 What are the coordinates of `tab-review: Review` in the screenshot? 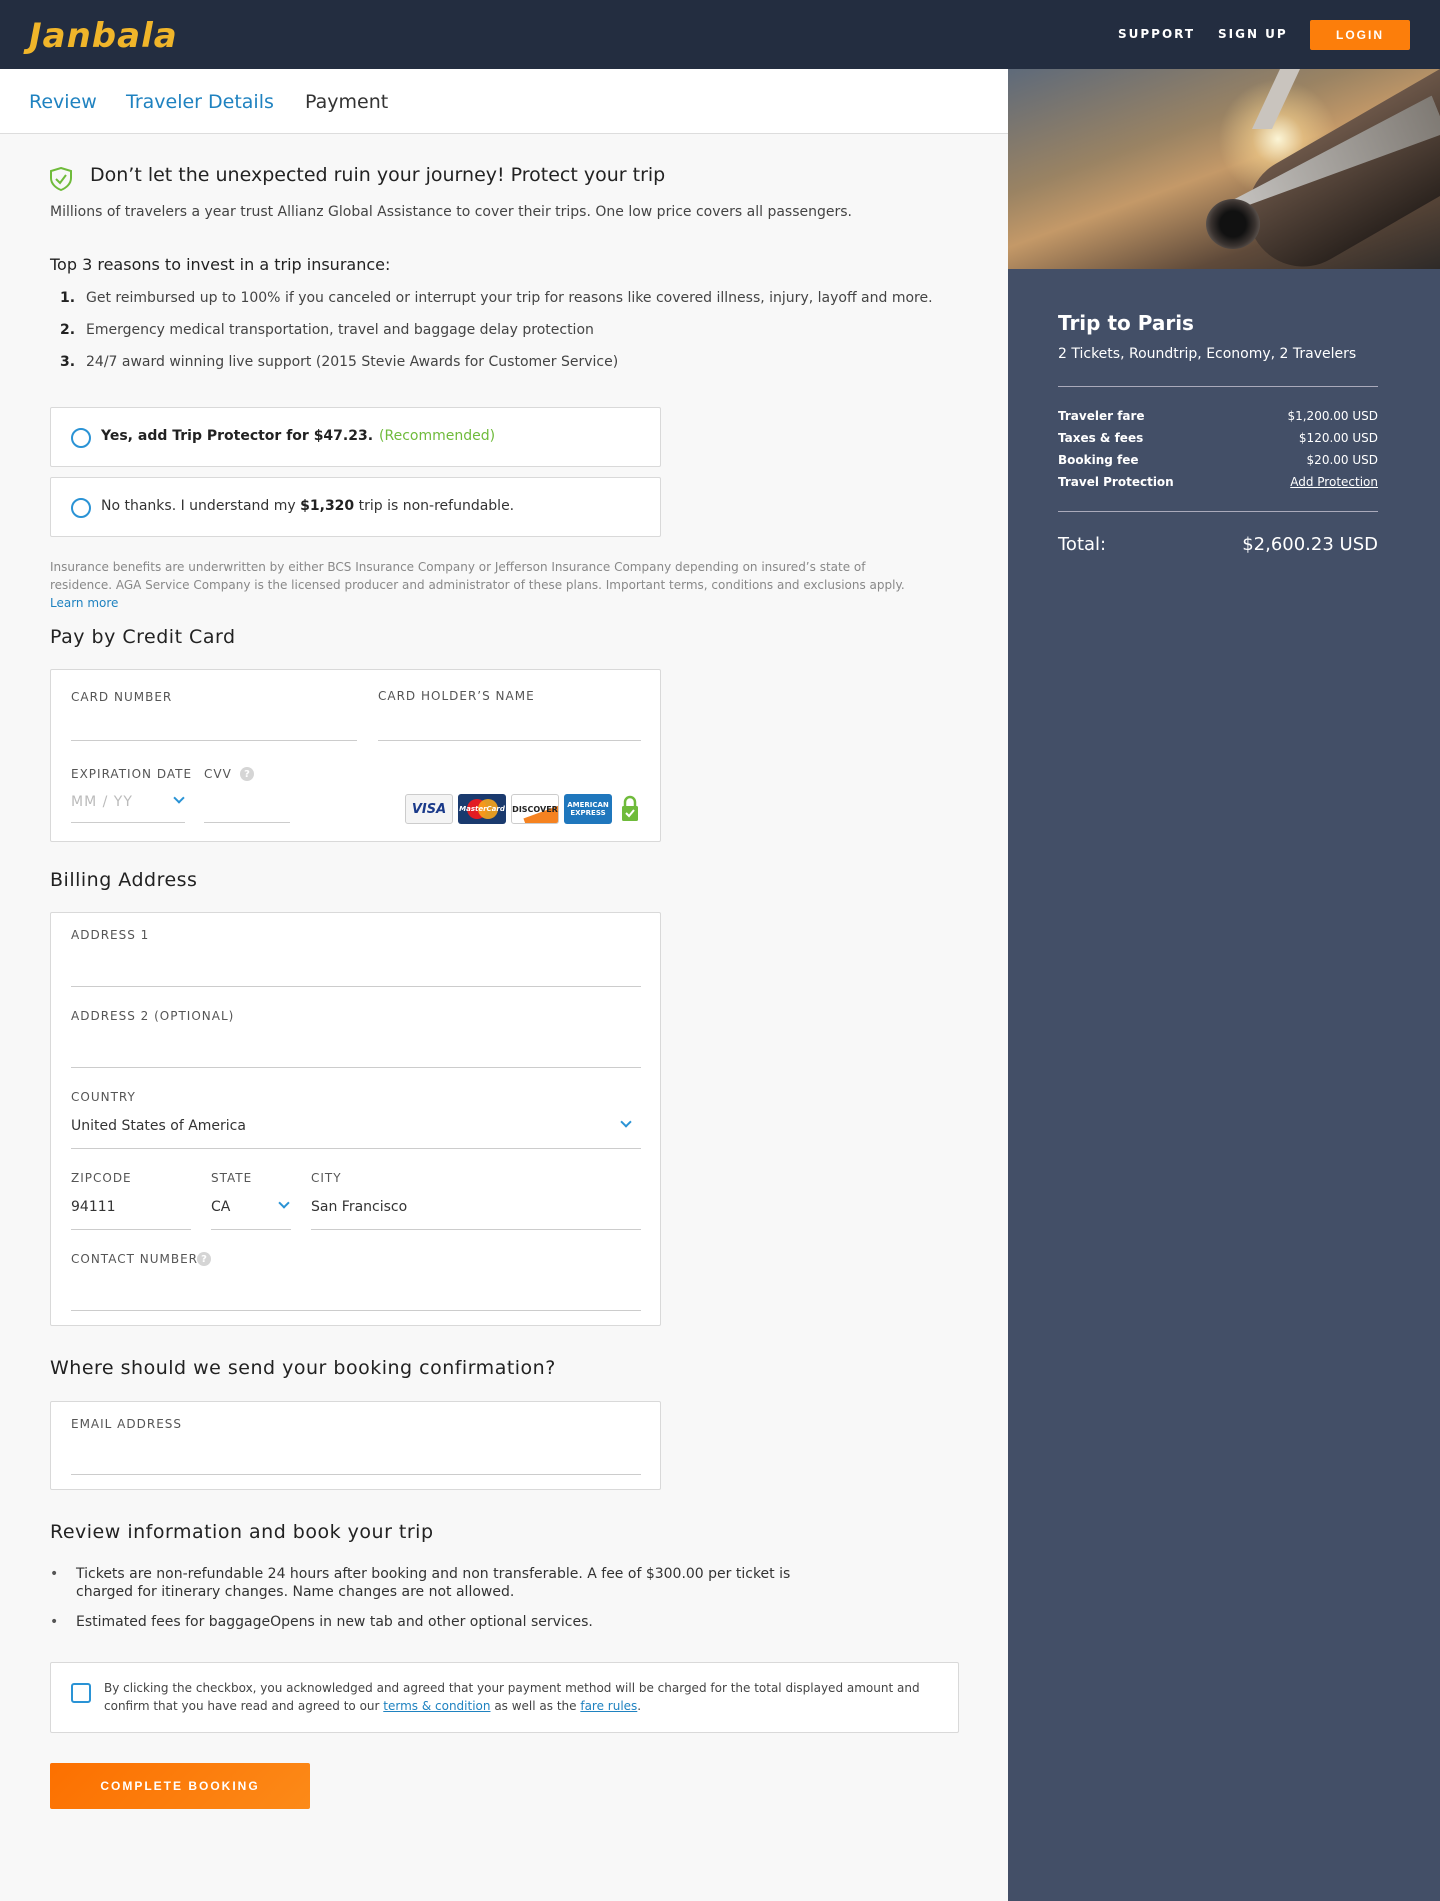 It's located at (63, 102).